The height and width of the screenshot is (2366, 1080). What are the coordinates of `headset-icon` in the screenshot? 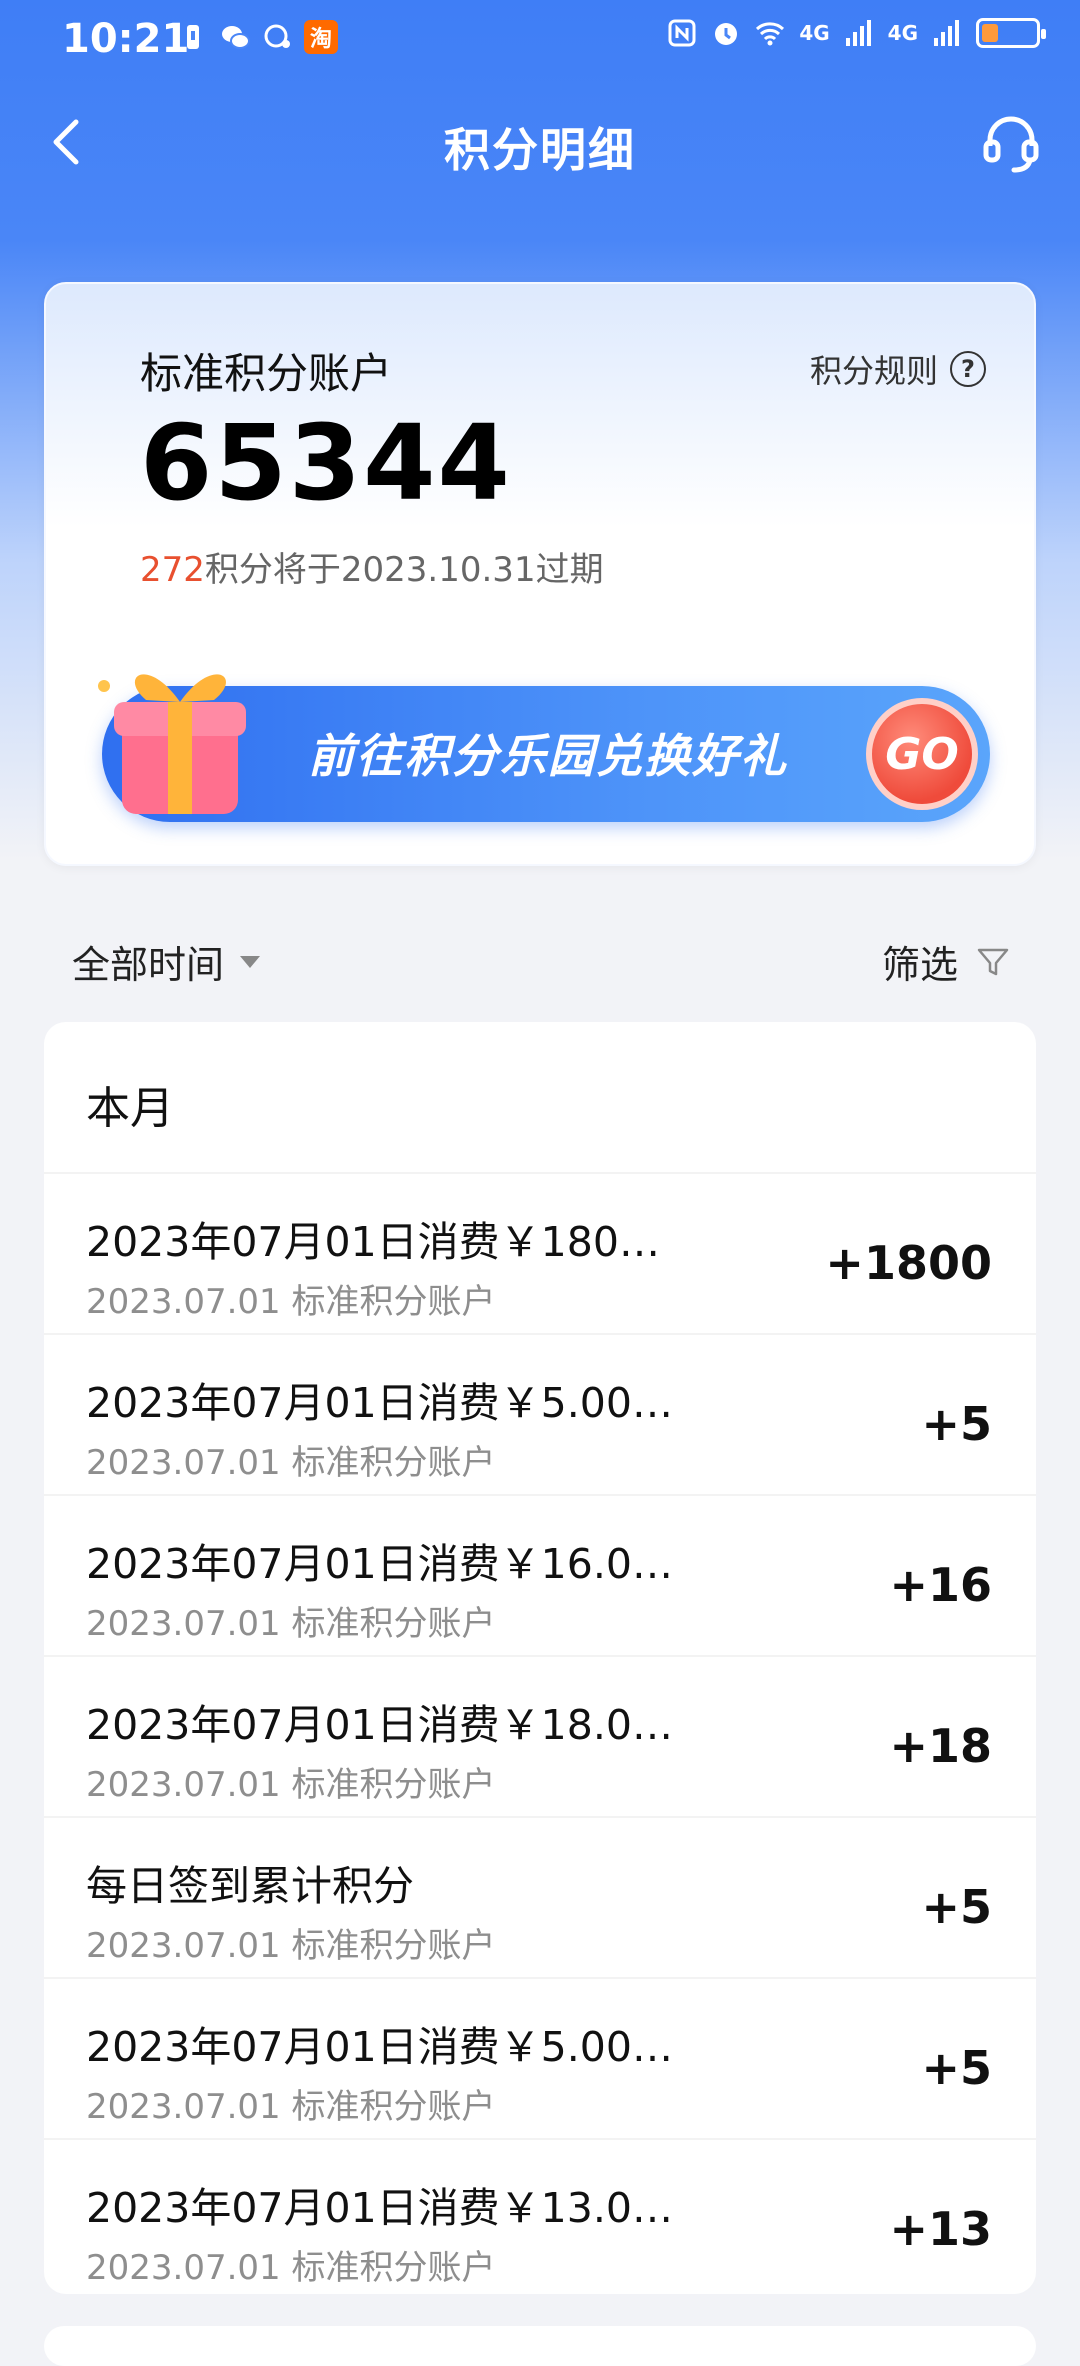 It's located at (1011, 143).